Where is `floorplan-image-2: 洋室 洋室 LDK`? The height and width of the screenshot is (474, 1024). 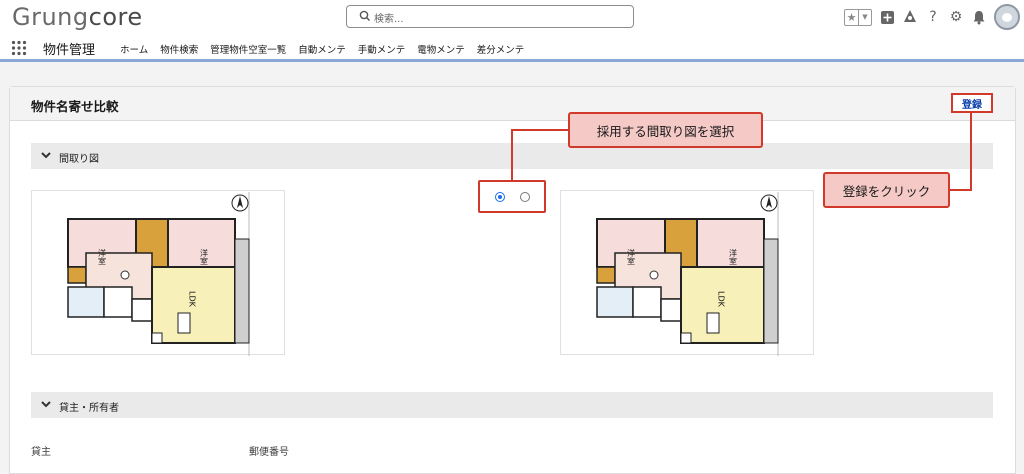 floorplan-image-2: 洋室 洋室 LDK is located at coordinates (687, 273).